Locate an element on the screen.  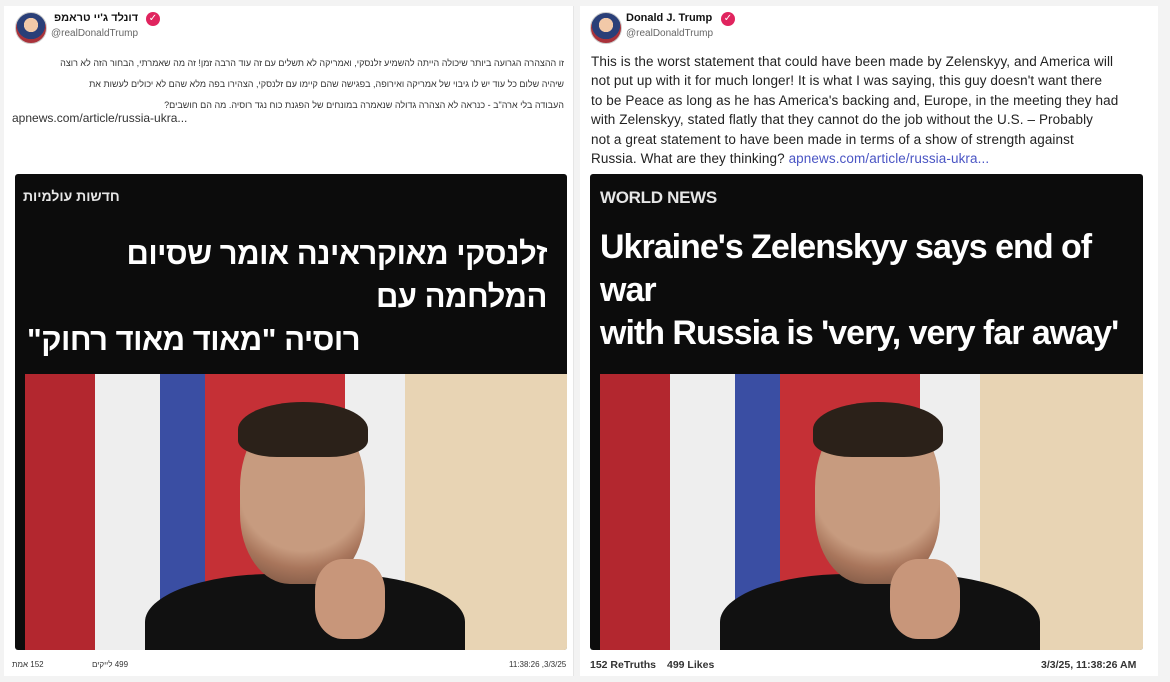
headline-line: with Russia is 'very, very far away' is located at coordinates (859, 333).